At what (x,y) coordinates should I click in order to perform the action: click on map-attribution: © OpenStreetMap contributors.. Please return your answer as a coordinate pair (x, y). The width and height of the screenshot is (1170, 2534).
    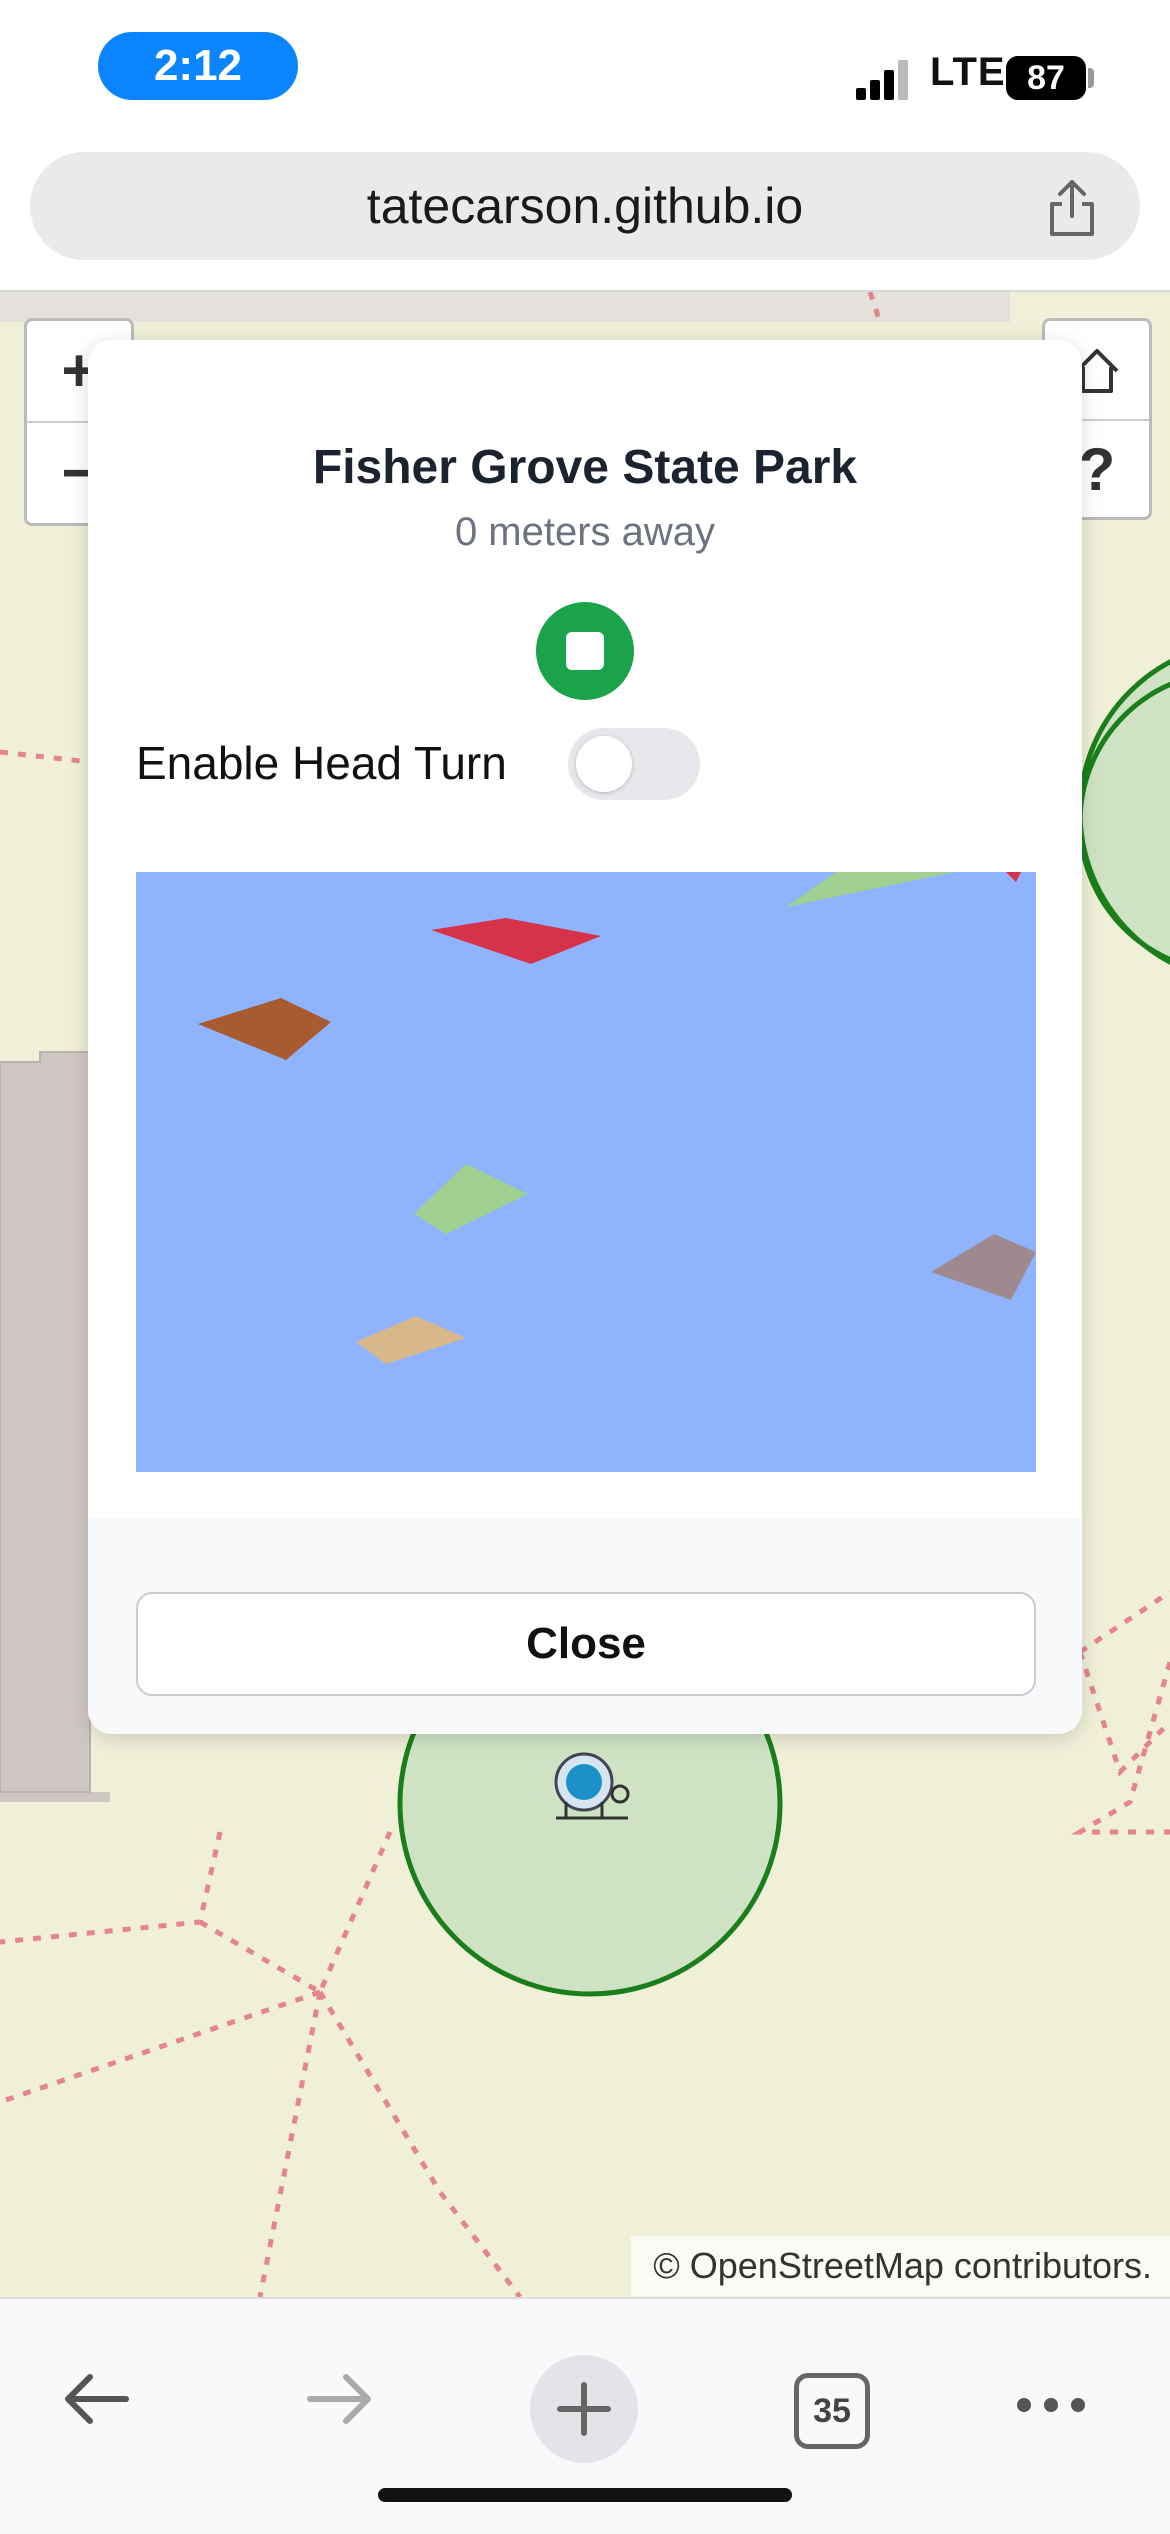
    Looking at the image, I should click on (900, 2266).